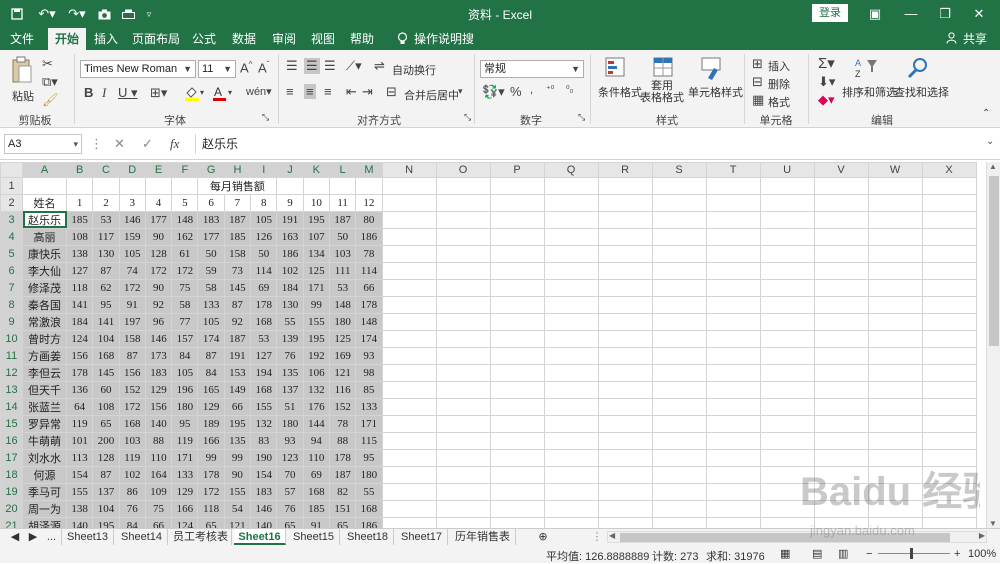  What do you see at coordinates (77, 14) in the screenshot?
I see `redo-icon: ↷▾` at bounding box center [77, 14].